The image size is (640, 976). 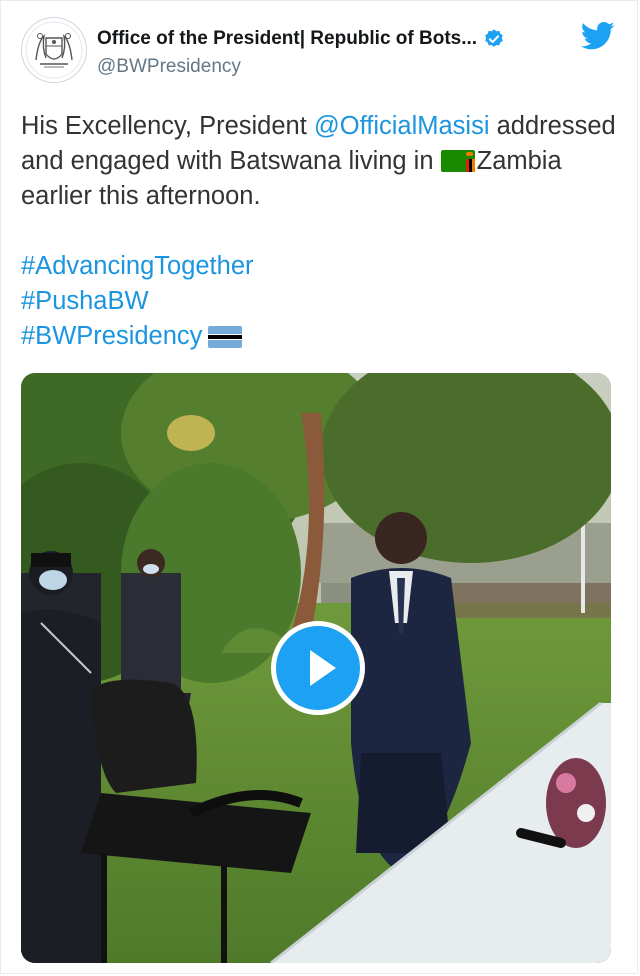 I want to click on author-handle: @BWPresidency, so click(x=327, y=67).